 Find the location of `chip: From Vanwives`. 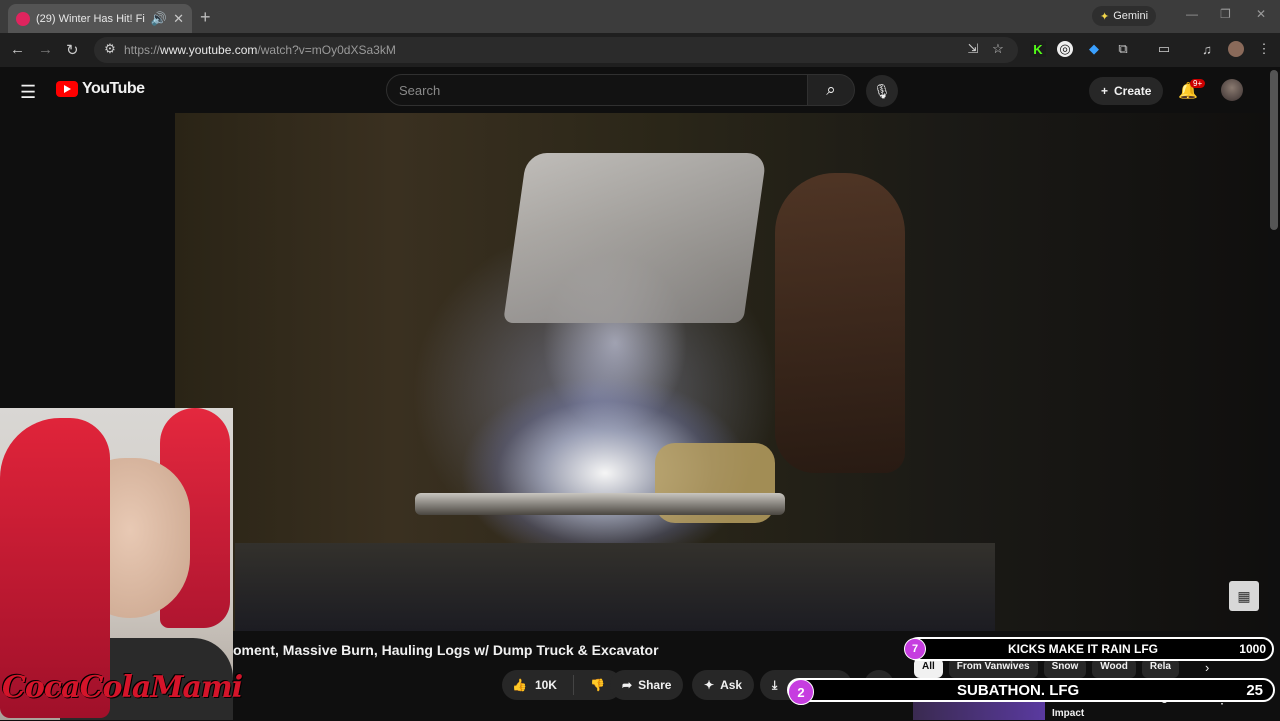

chip: From Vanwives is located at coordinates (993, 668).